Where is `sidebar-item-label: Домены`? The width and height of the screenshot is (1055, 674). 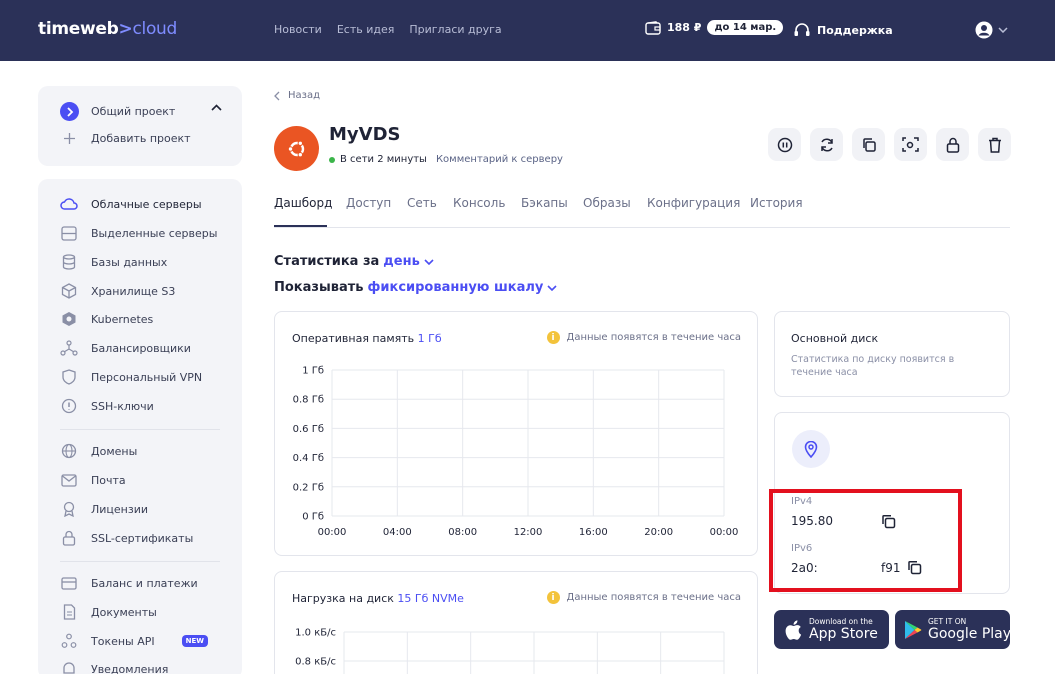 sidebar-item-label: Домены is located at coordinates (114, 451).